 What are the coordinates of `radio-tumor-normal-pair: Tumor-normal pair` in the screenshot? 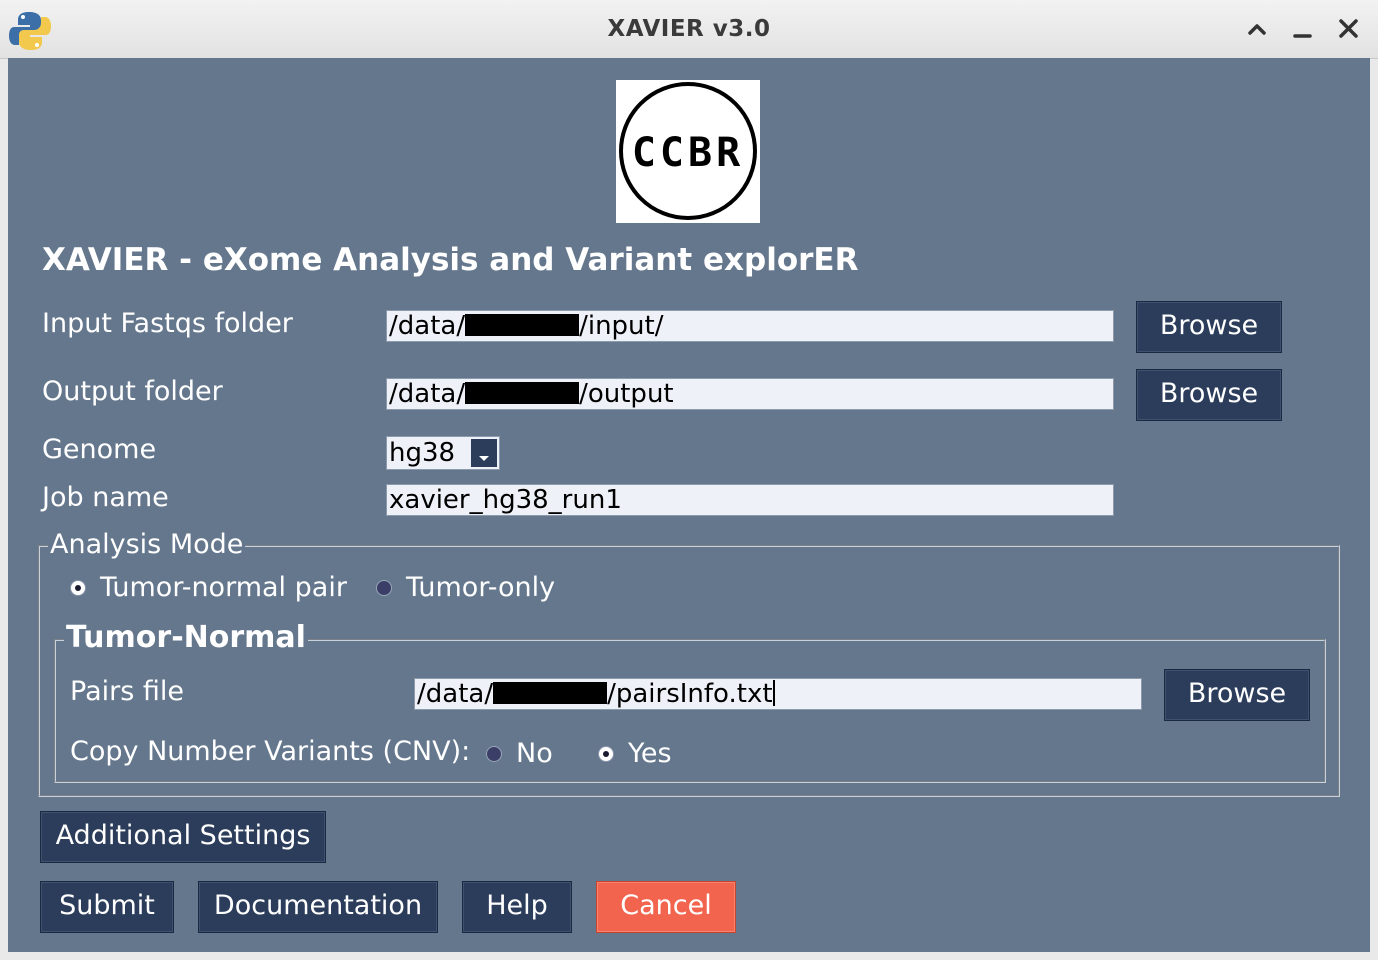 It's located at (208, 588).